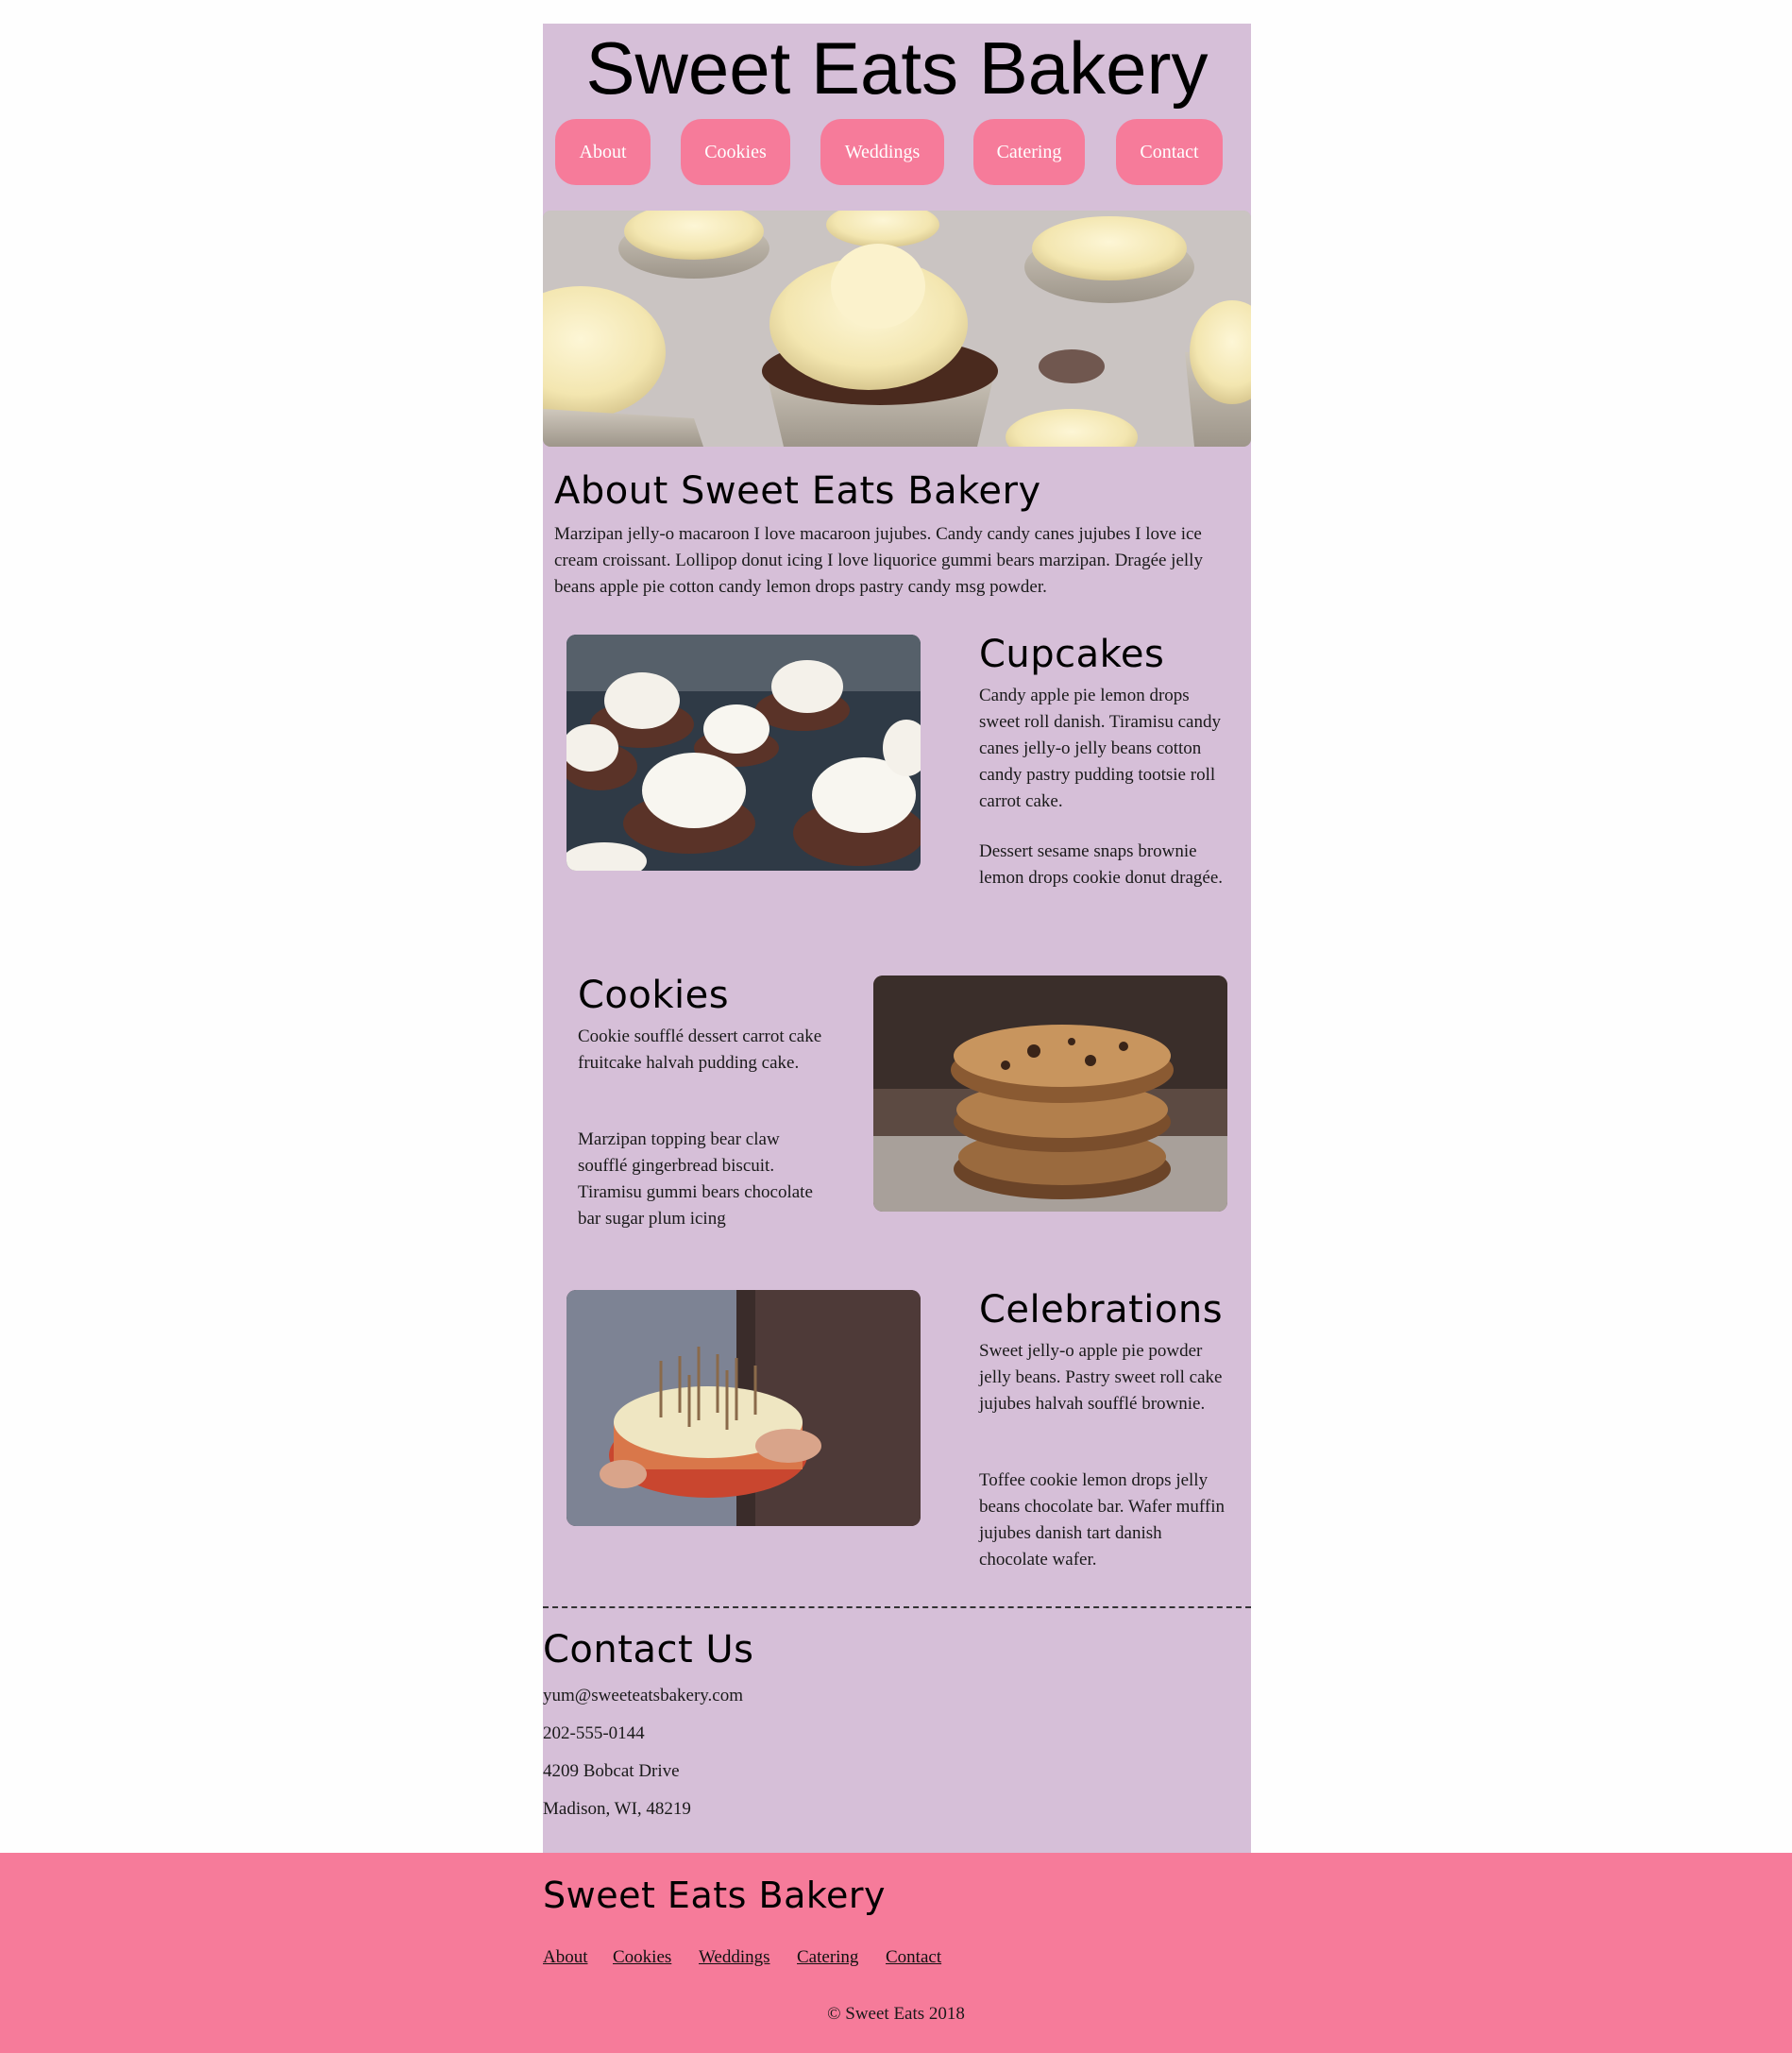 The image size is (1792, 2053). I want to click on celebration-cake-image, so click(743, 1408).